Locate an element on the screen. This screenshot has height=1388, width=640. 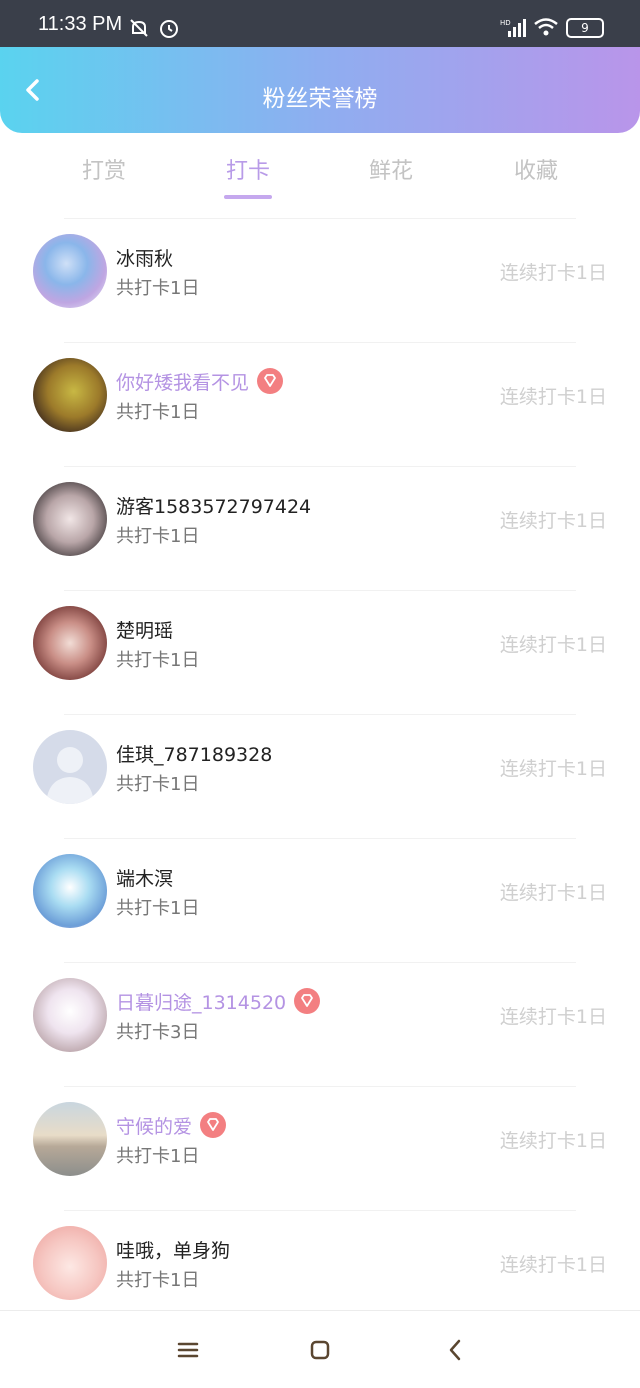
user-name-vip: 你好矮我看不见 is located at coordinates (200, 381).